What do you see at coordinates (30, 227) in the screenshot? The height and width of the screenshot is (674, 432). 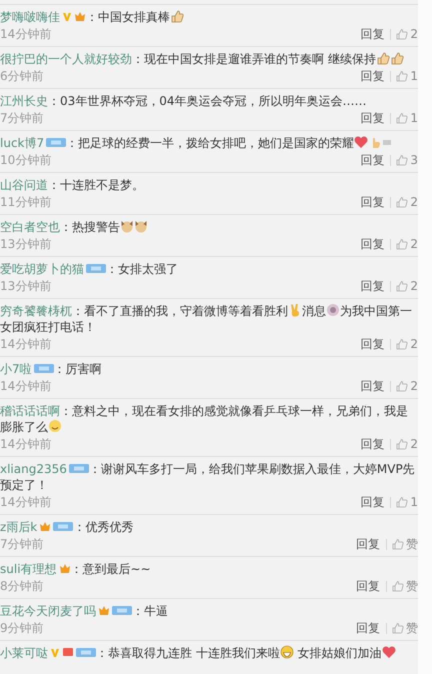 I see `user-name: 空白者空也` at bounding box center [30, 227].